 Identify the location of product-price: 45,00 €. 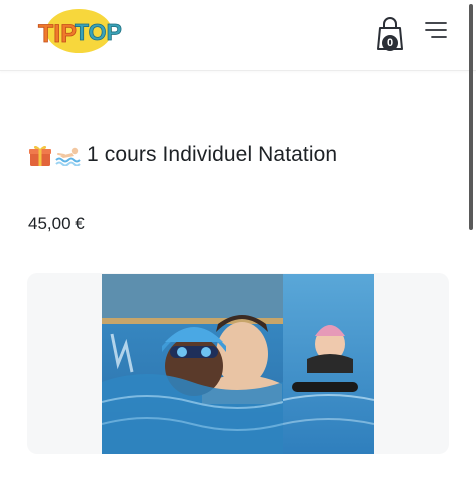
(56, 223).